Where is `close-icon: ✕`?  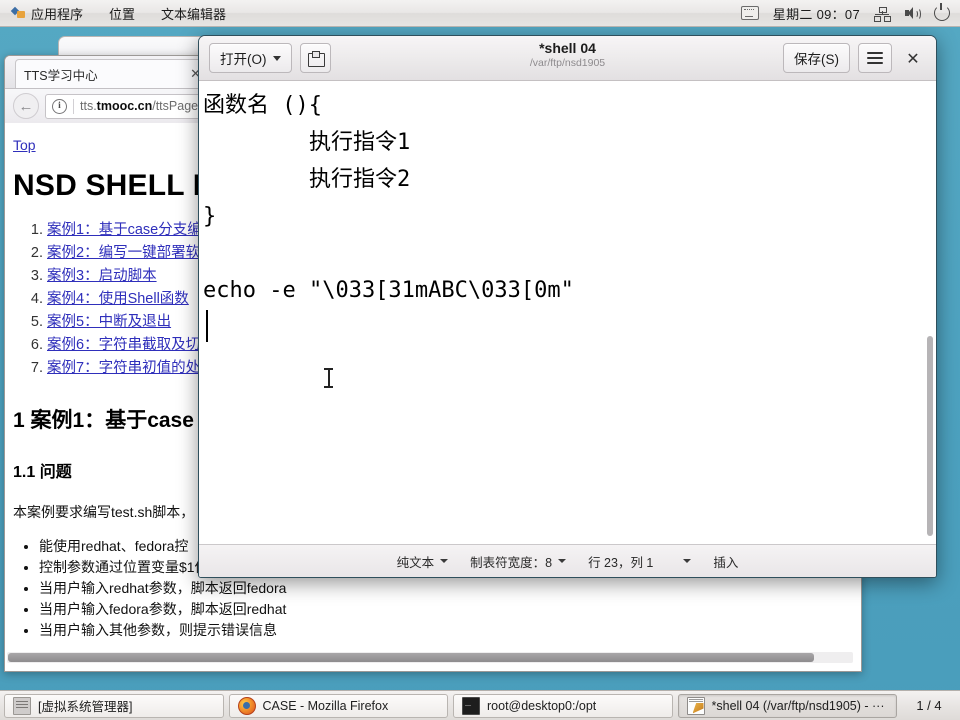 close-icon: ✕ is located at coordinates (913, 58).